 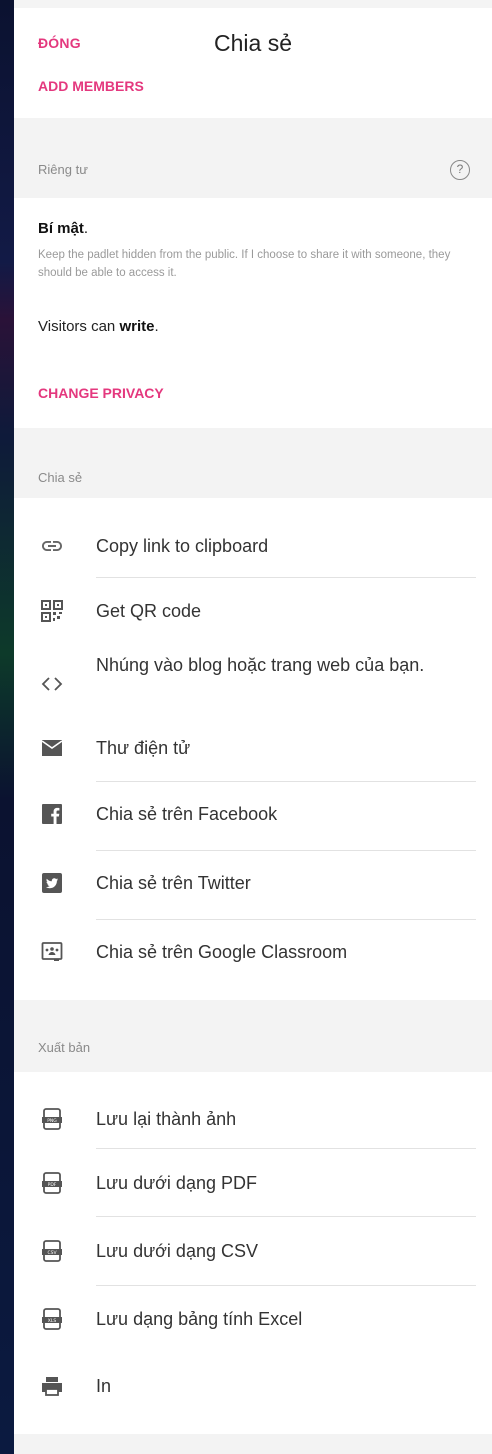 What do you see at coordinates (52, 748) in the screenshot?
I see `email-icon` at bounding box center [52, 748].